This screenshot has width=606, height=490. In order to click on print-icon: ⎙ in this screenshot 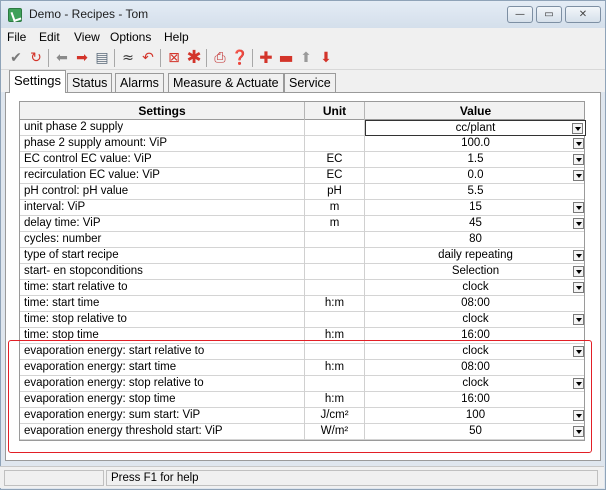, I will do `click(220, 58)`.